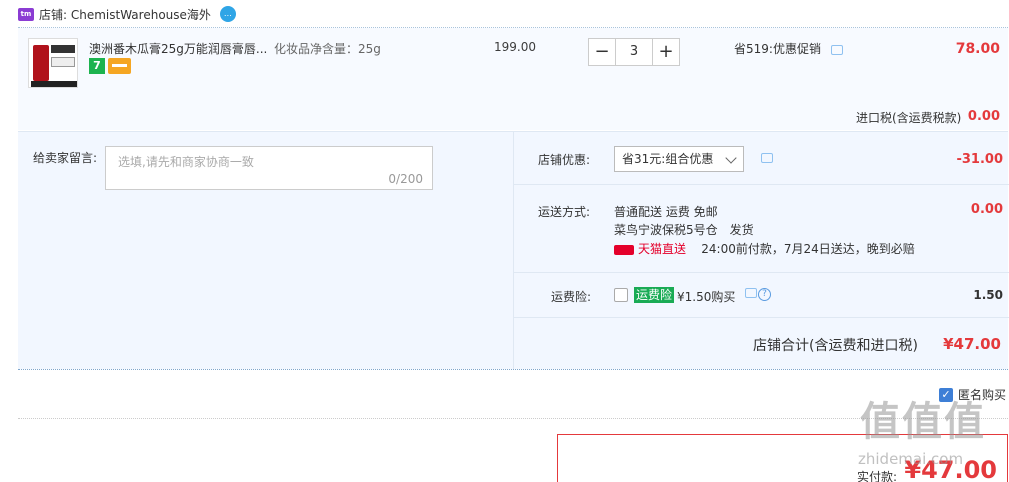  Describe the element at coordinates (654, 295) in the screenshot. I see `insurance-tag: 运费险` at that location.